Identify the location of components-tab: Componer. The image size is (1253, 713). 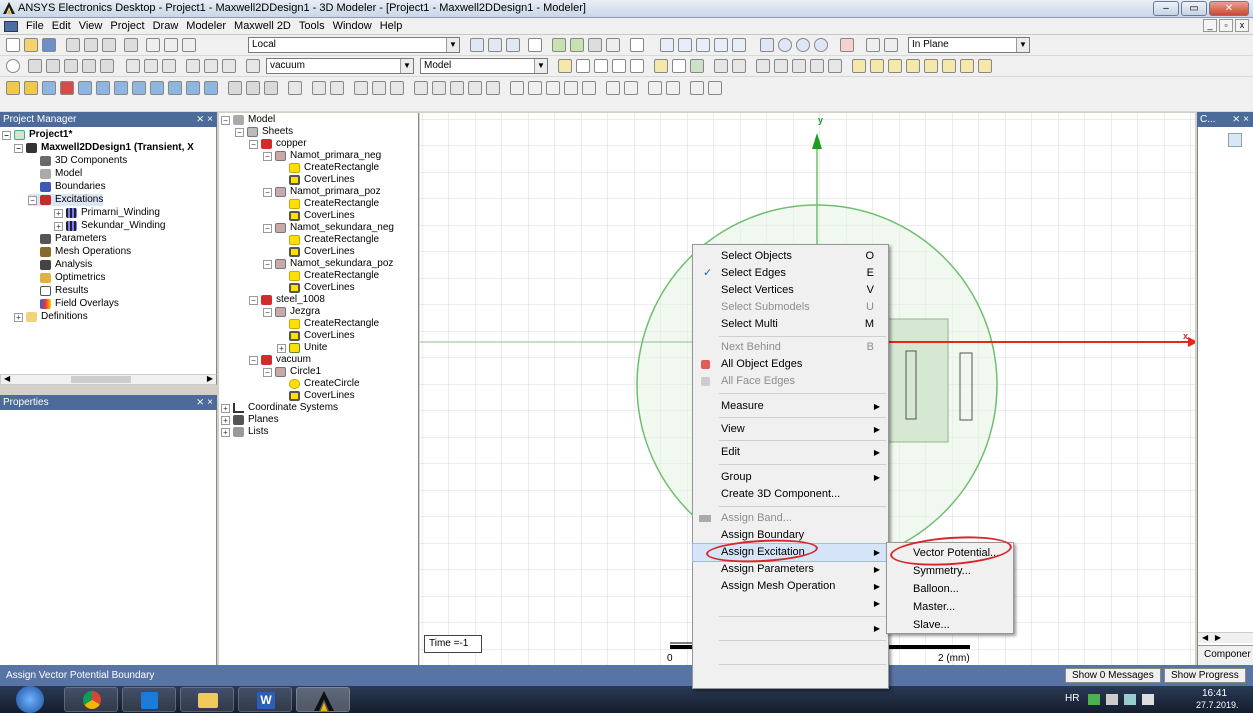
(1225, 655).